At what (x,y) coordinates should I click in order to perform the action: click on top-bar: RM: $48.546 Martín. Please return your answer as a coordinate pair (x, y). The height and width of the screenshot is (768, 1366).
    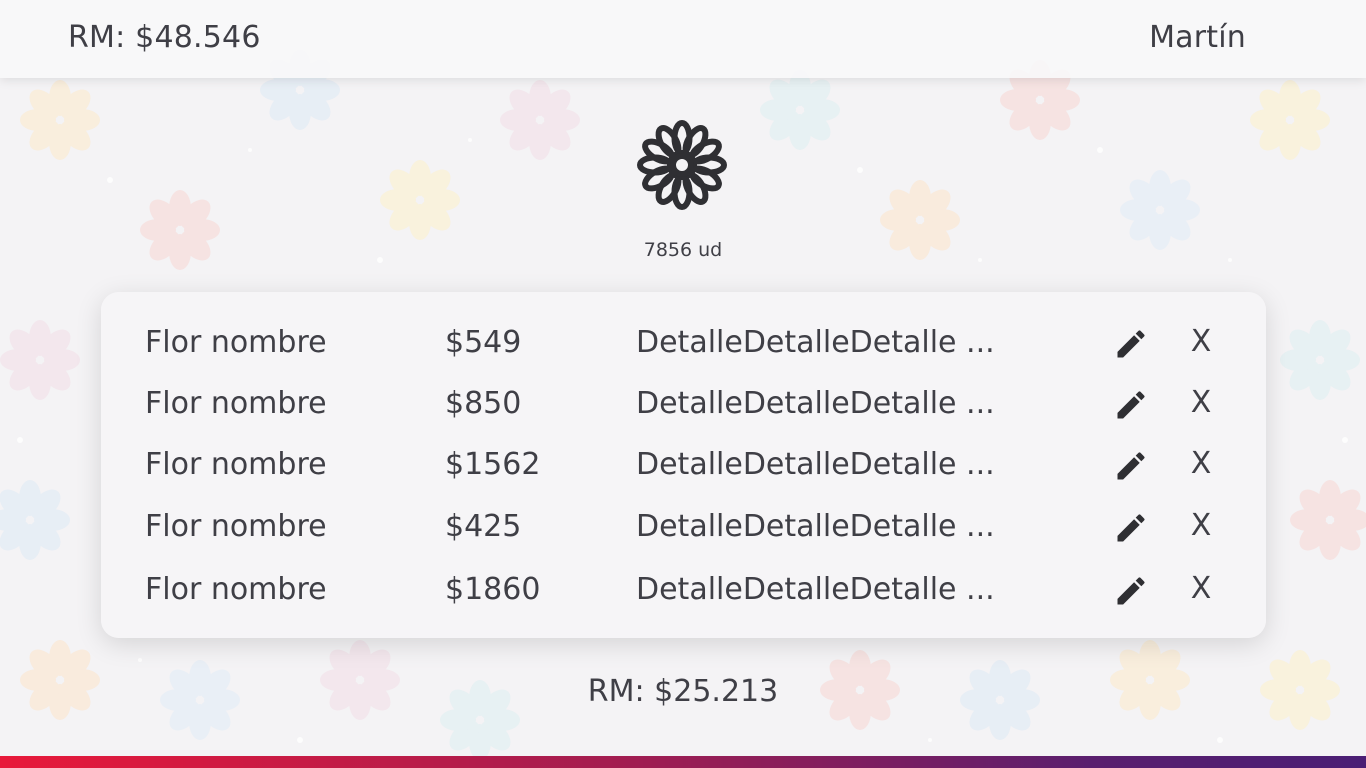
    Looking at the image, I should click on (683, 39).